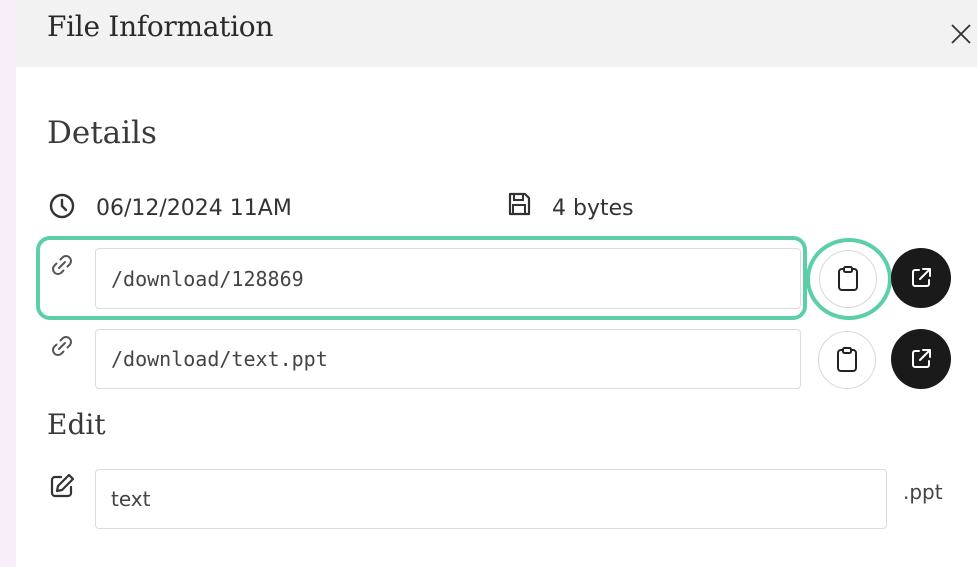 This screenshot has height=567, width=977. What do you see at coordinates (496, 33) in the screenshot?
I see `dialog-header: File Information` at bounding box center [496, 33].